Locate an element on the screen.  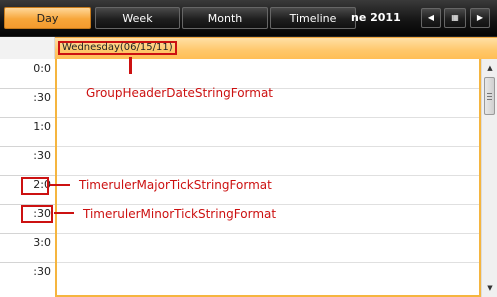
arrow-up-icon: ▲ is located at coordinates (490, 68).